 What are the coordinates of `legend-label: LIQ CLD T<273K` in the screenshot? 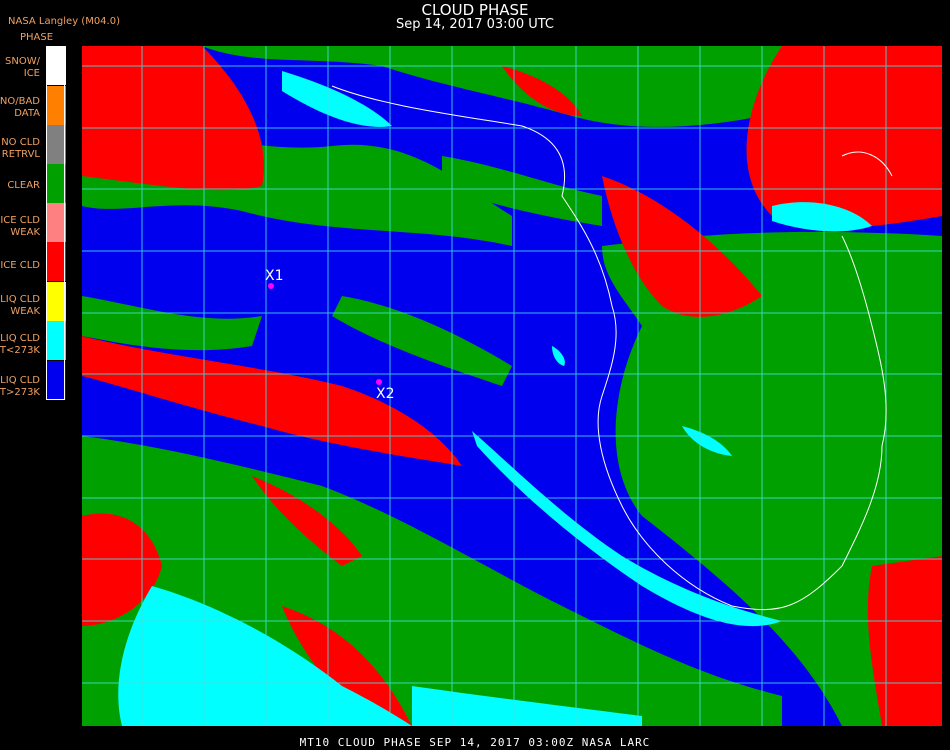 It's located at (20, 344).